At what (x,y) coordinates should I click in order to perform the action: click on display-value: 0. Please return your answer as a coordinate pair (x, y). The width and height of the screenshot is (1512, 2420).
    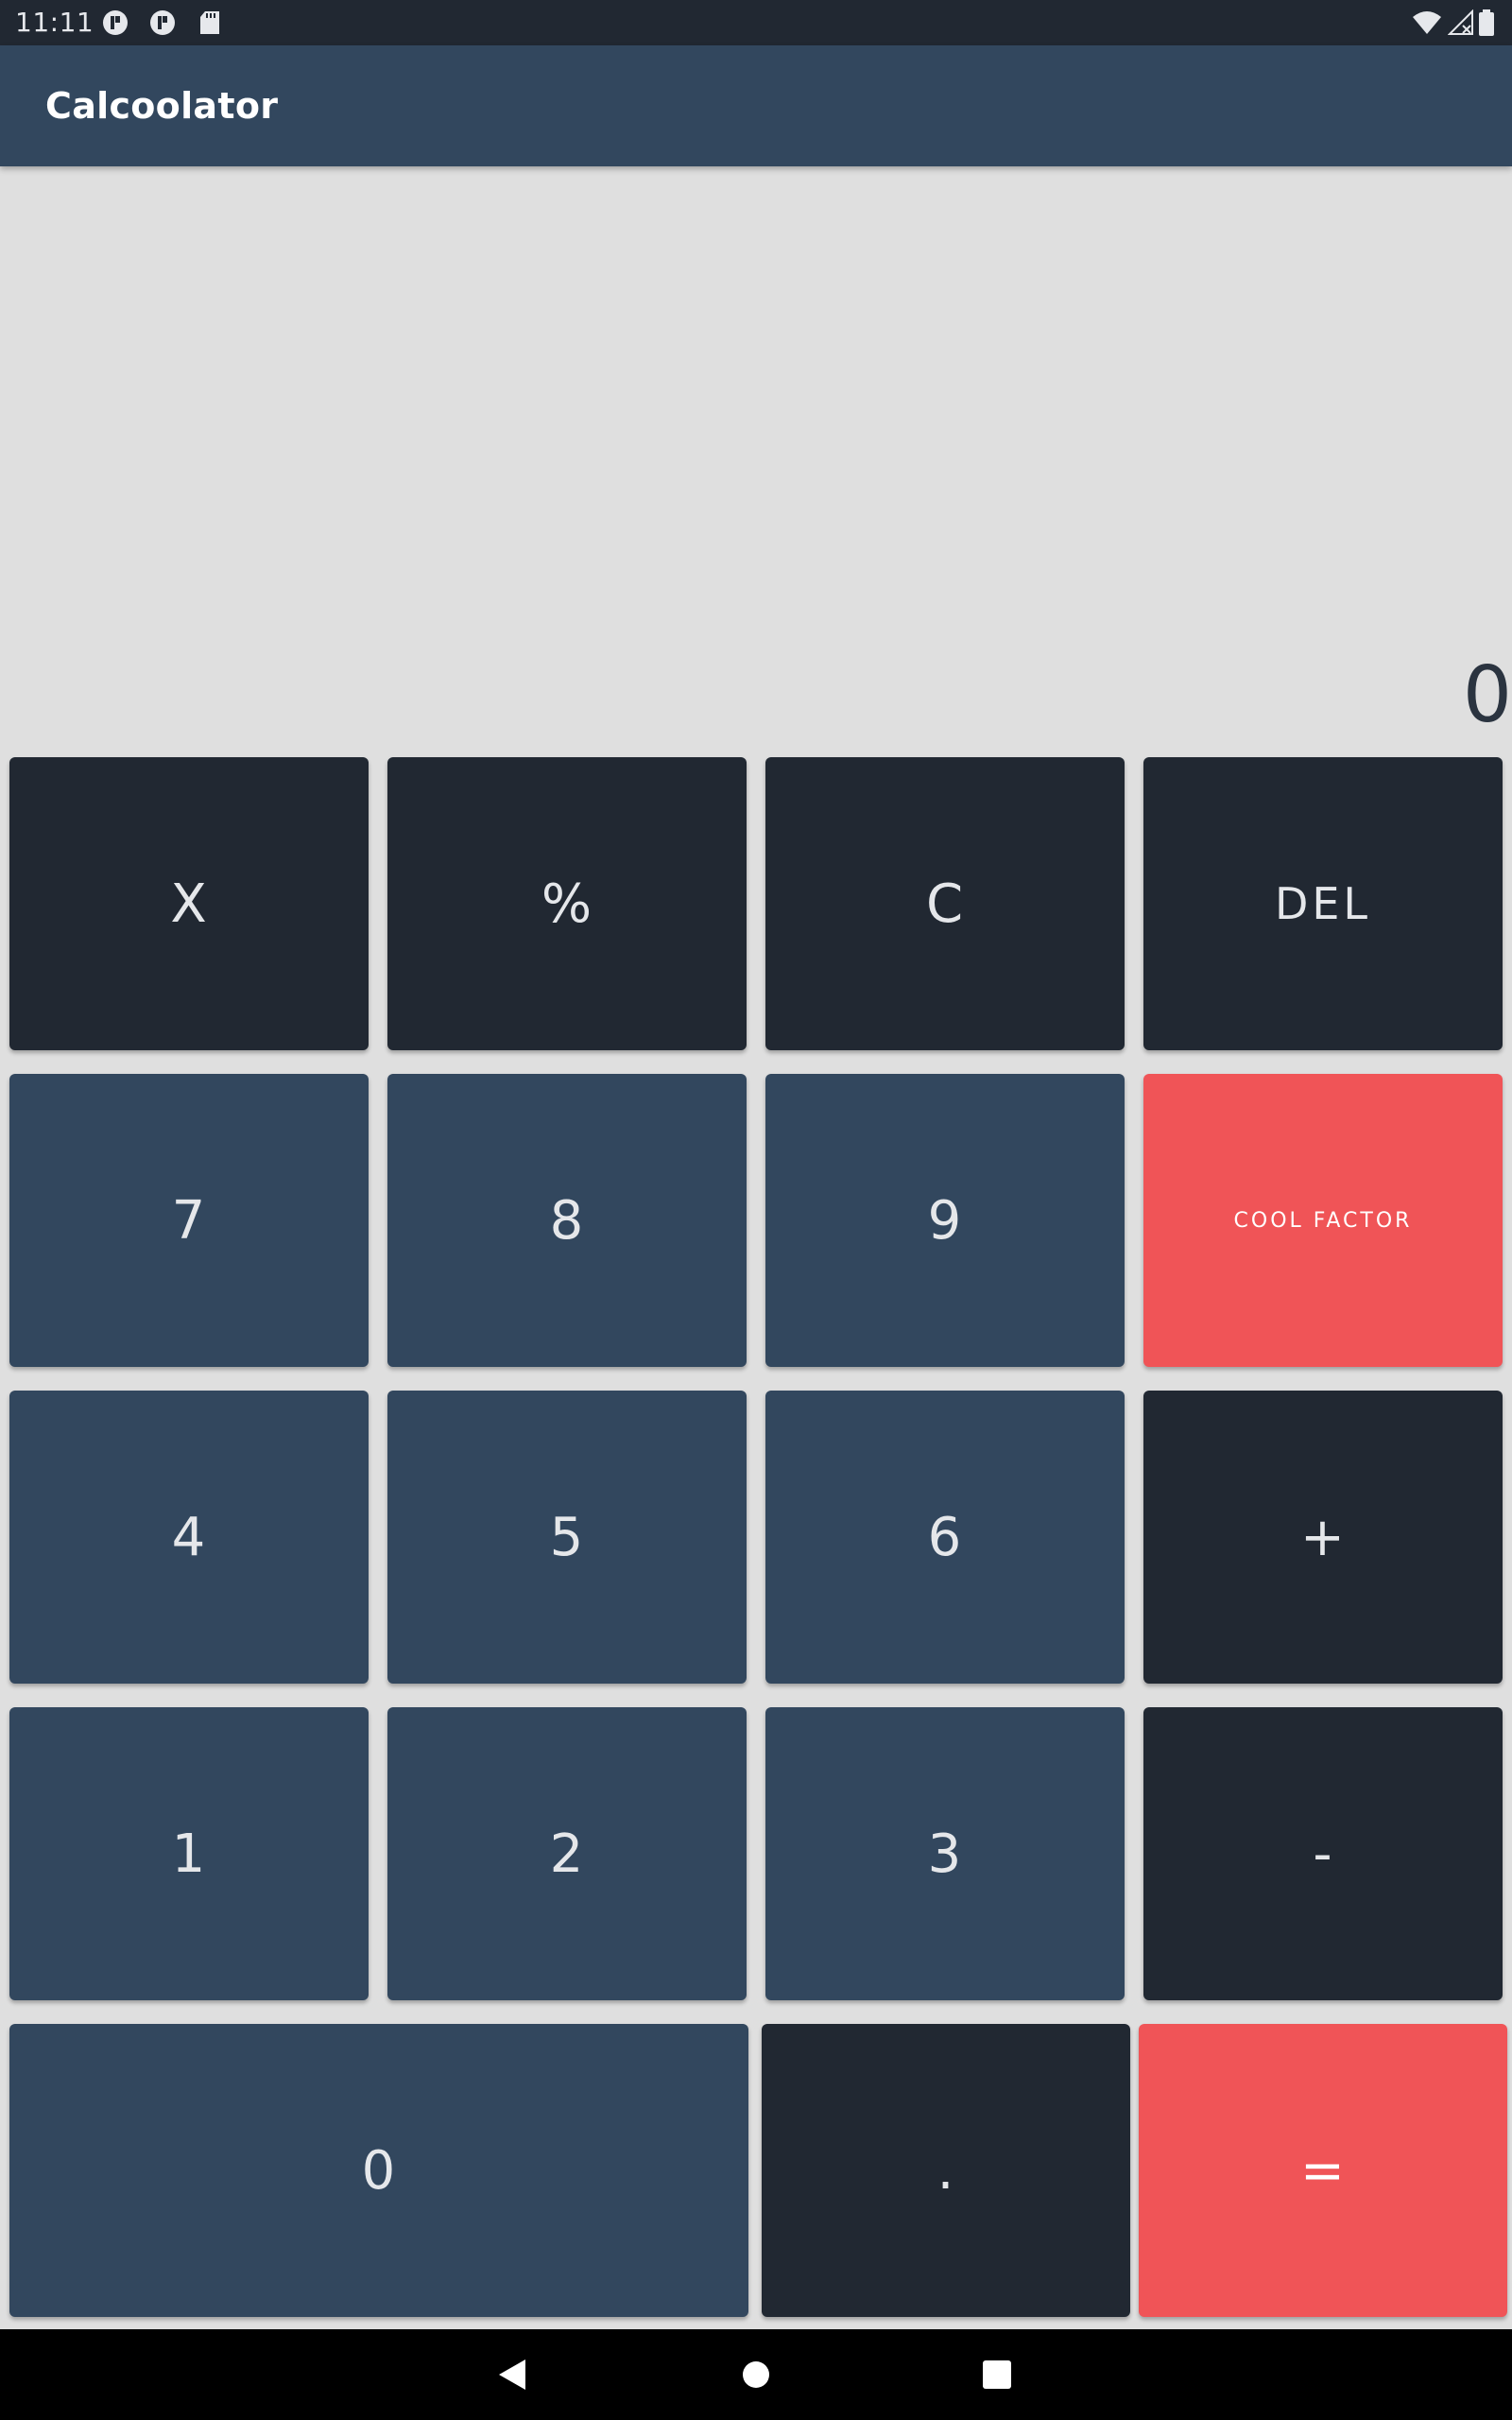
    Looking at the image, I should click on (1487, 695).